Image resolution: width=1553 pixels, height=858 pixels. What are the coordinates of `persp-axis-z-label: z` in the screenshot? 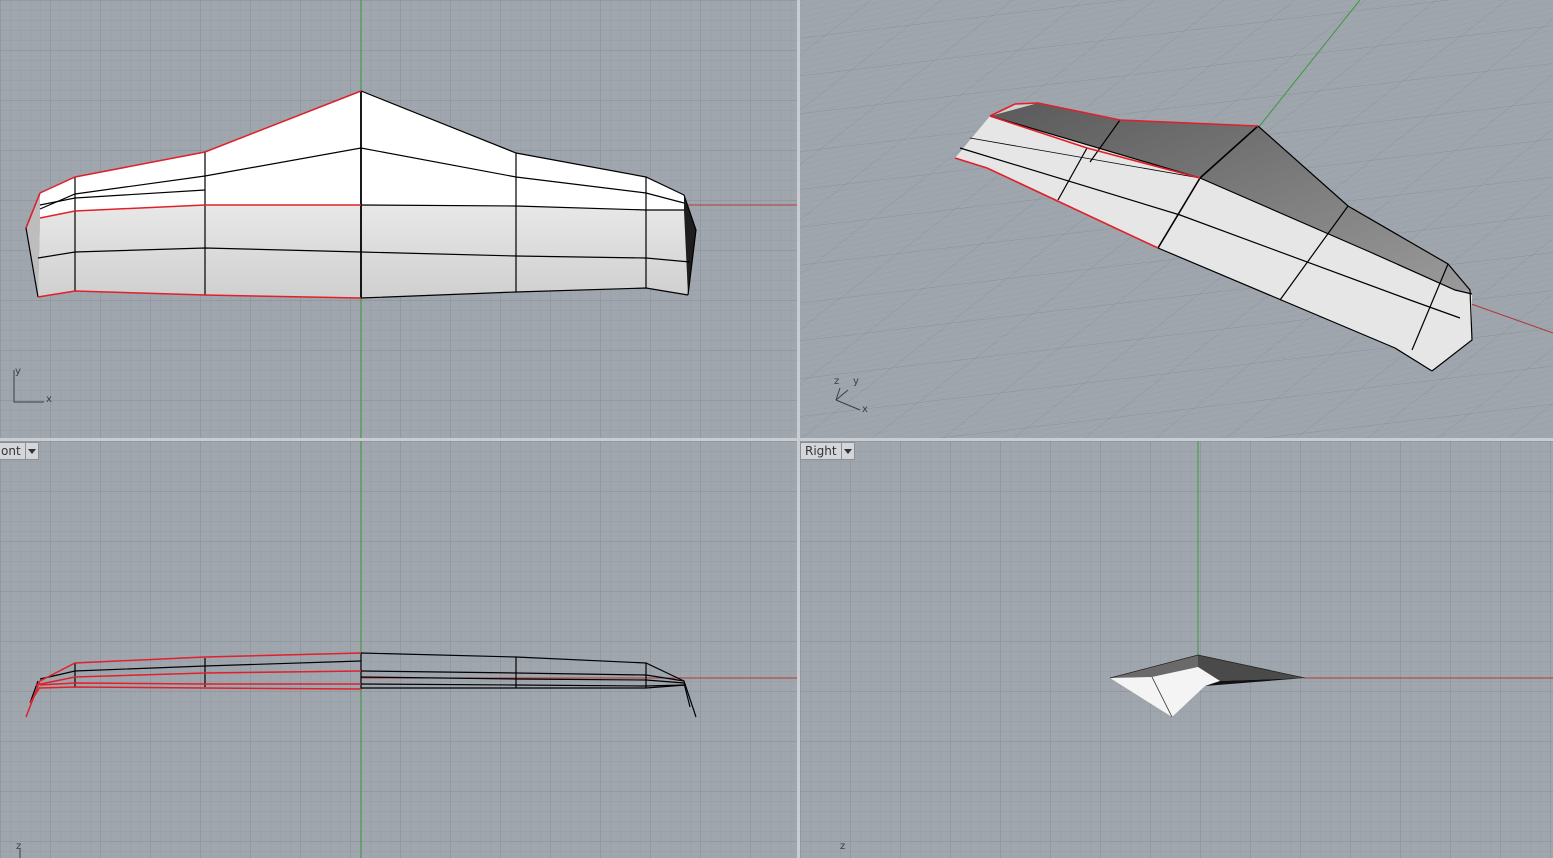 It's located at (837, 381).